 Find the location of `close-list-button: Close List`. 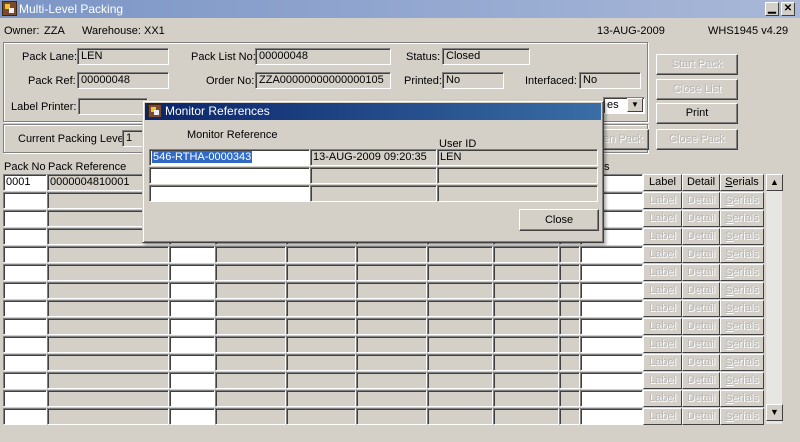

close-list-button: Close List is located at coordinates (697, 89).